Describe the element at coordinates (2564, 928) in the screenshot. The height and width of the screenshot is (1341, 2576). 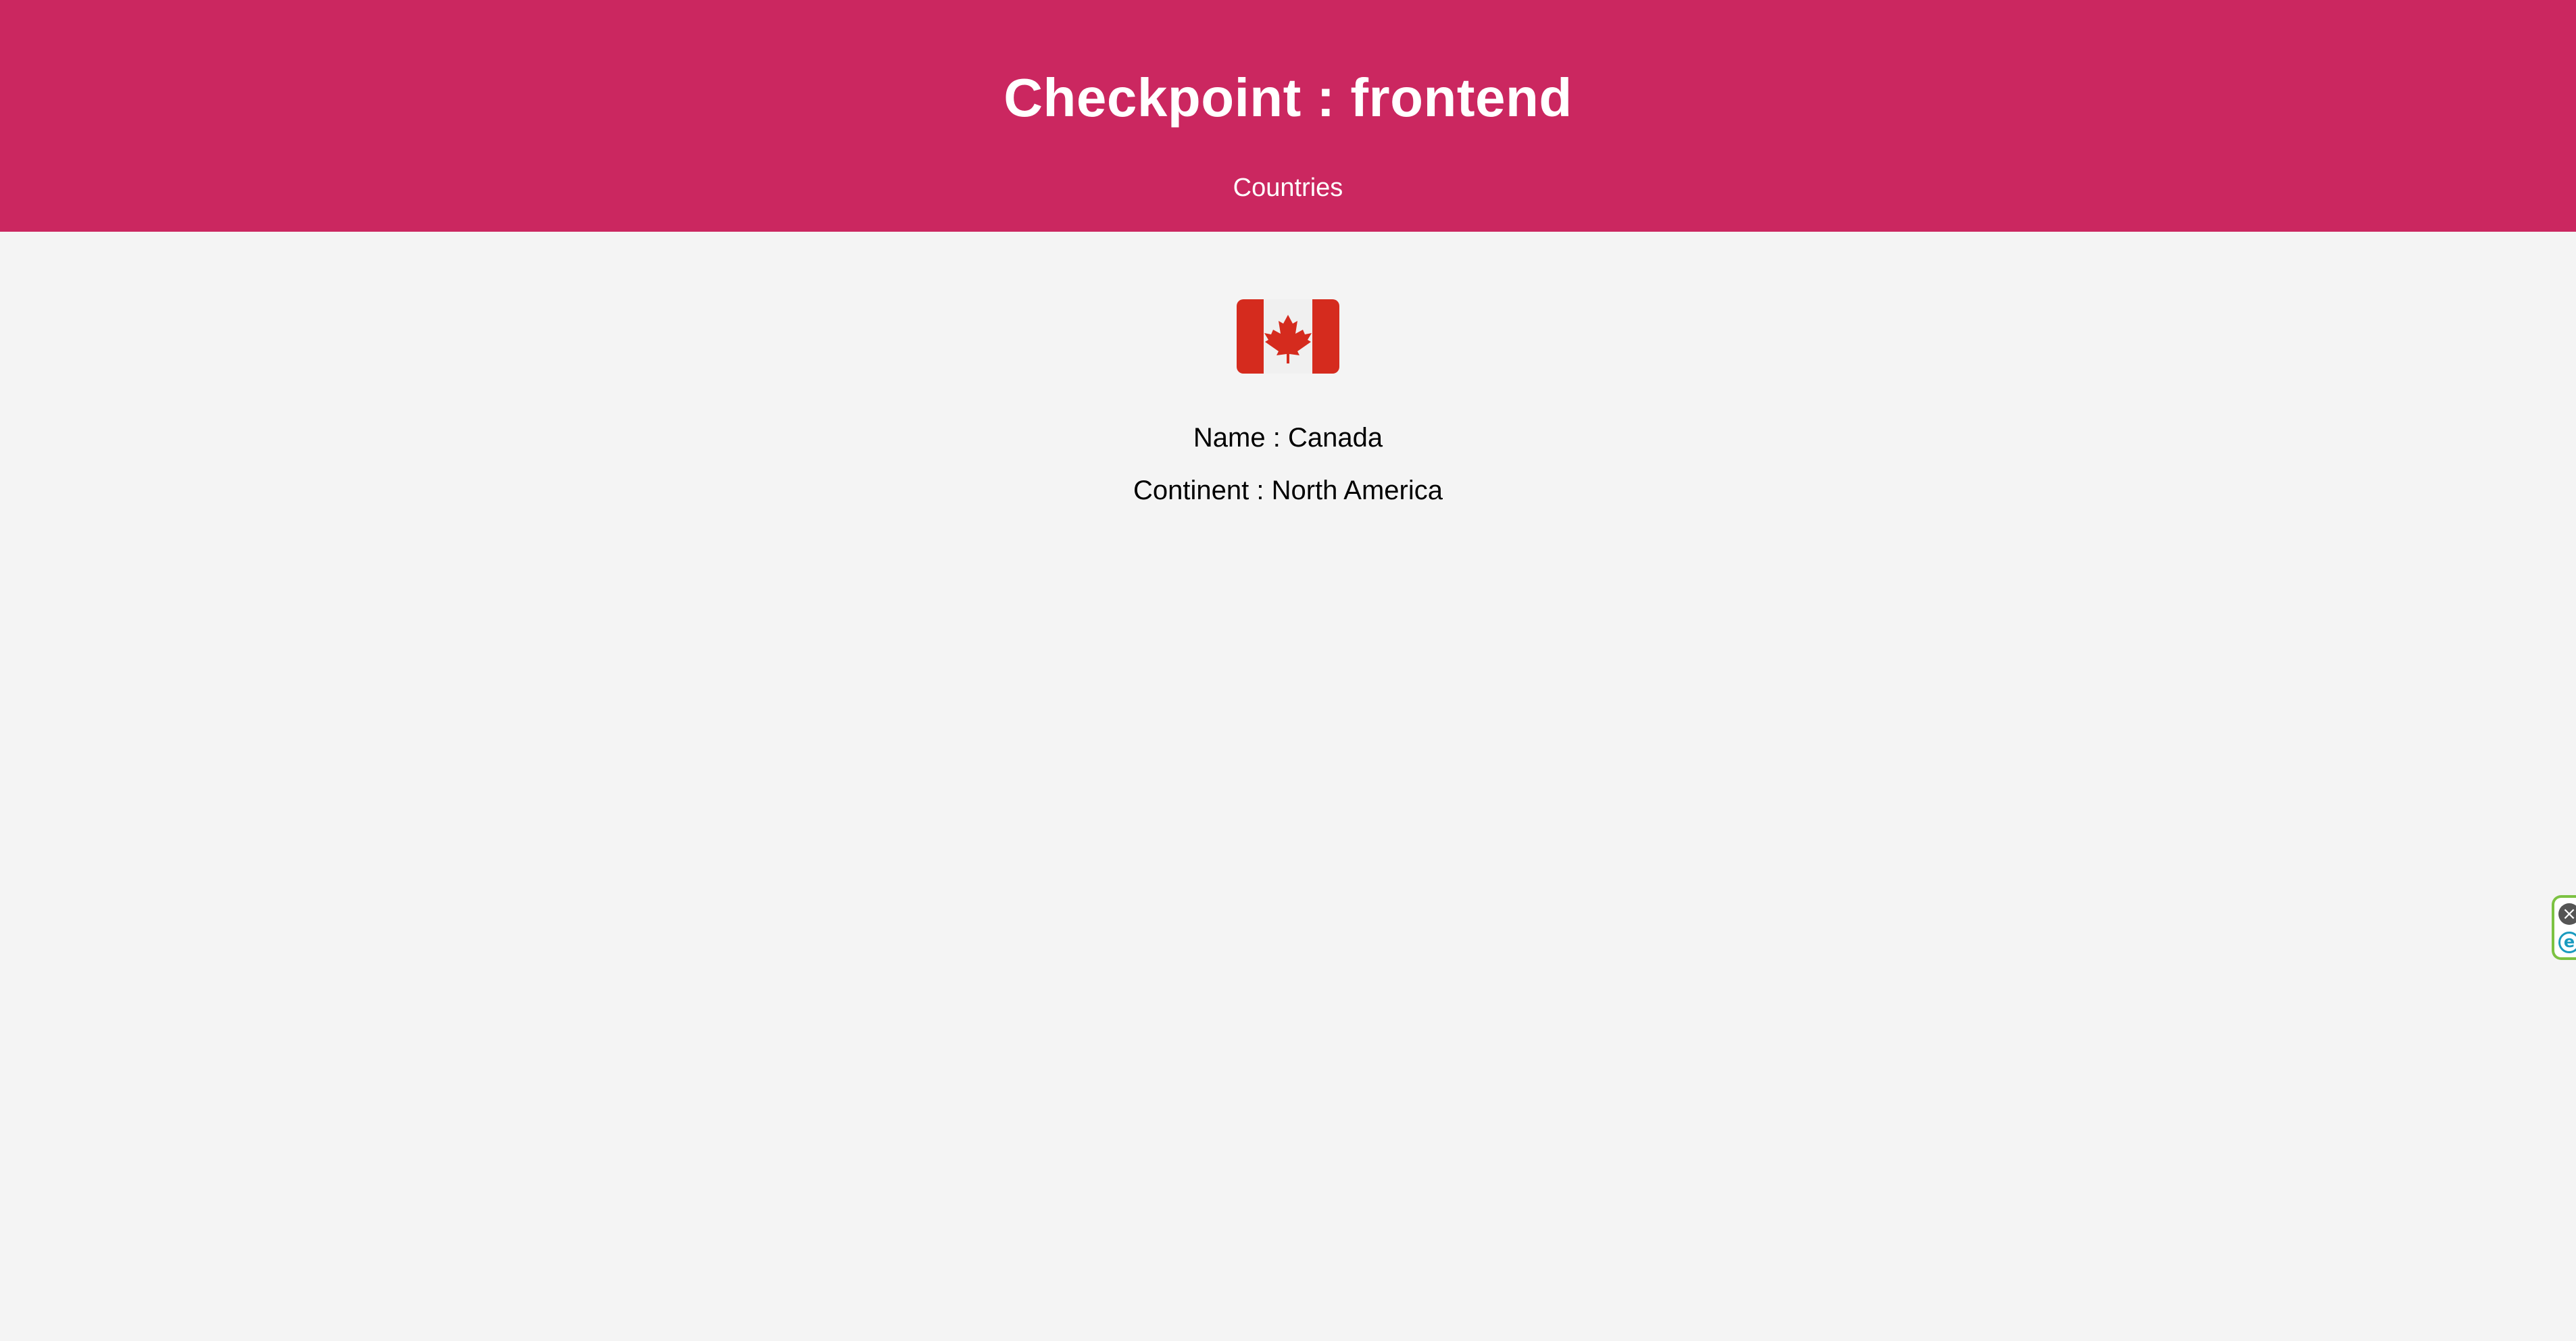
I see `browser-extension-widget: × e` at that location.